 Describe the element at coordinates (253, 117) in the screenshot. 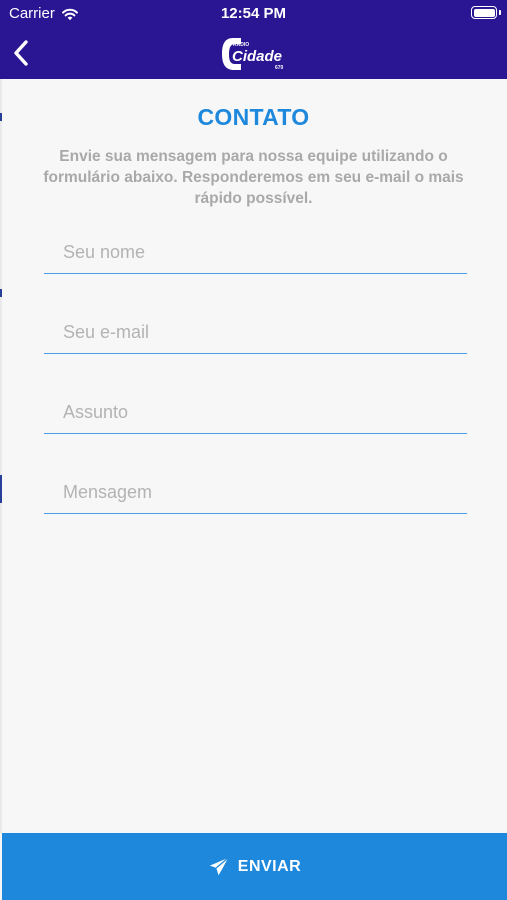

I see `page-title: CONTATO` at that location.